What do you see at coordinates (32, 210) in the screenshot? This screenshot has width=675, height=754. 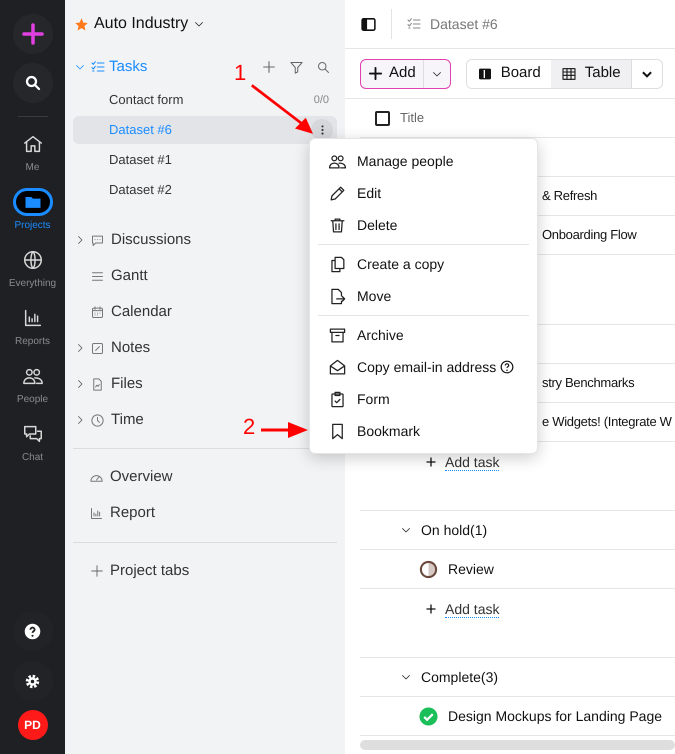 I see `nav-item: Projects` at bounding box center [32, 210].